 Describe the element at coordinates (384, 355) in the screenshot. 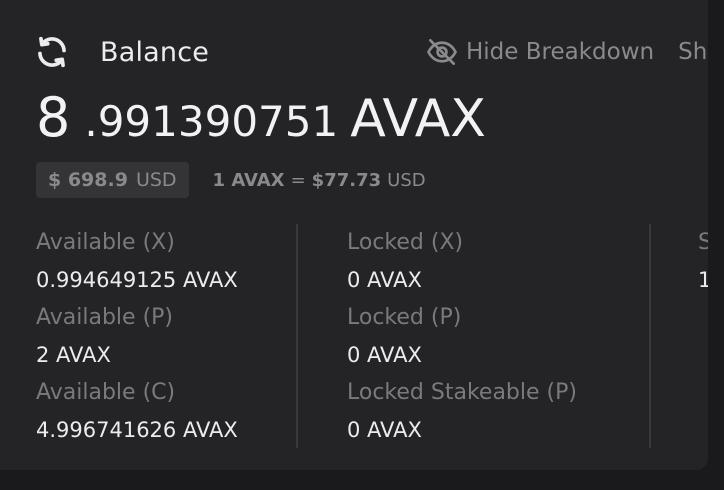

I see `locked-p-value: 0 AVAX` at that location.